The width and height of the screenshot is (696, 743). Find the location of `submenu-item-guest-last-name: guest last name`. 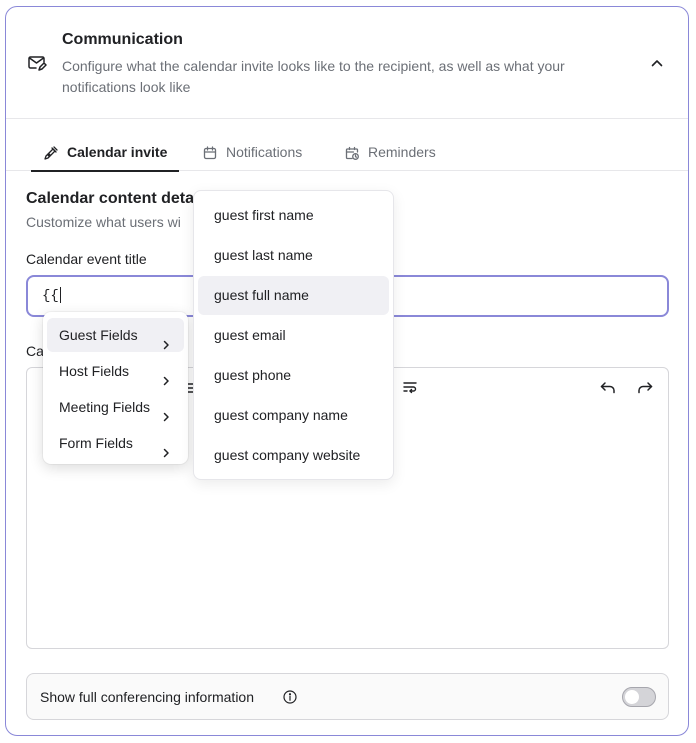

submenu-item-guest-last-name: guest last name is located at coordinates (293, 255).